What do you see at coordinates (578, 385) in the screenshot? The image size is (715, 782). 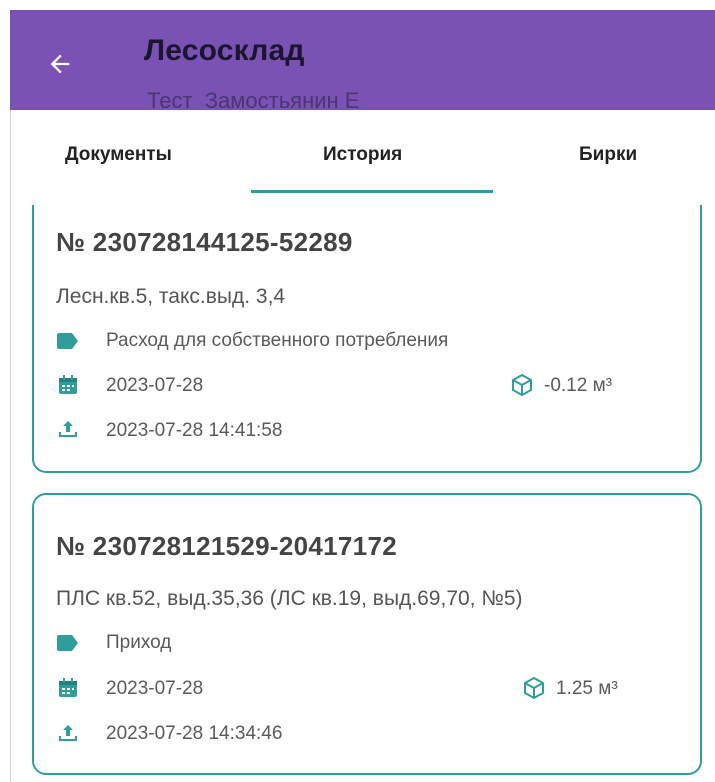 I see `document-volume: -0.12 м³` at bounding box center [578, 385].